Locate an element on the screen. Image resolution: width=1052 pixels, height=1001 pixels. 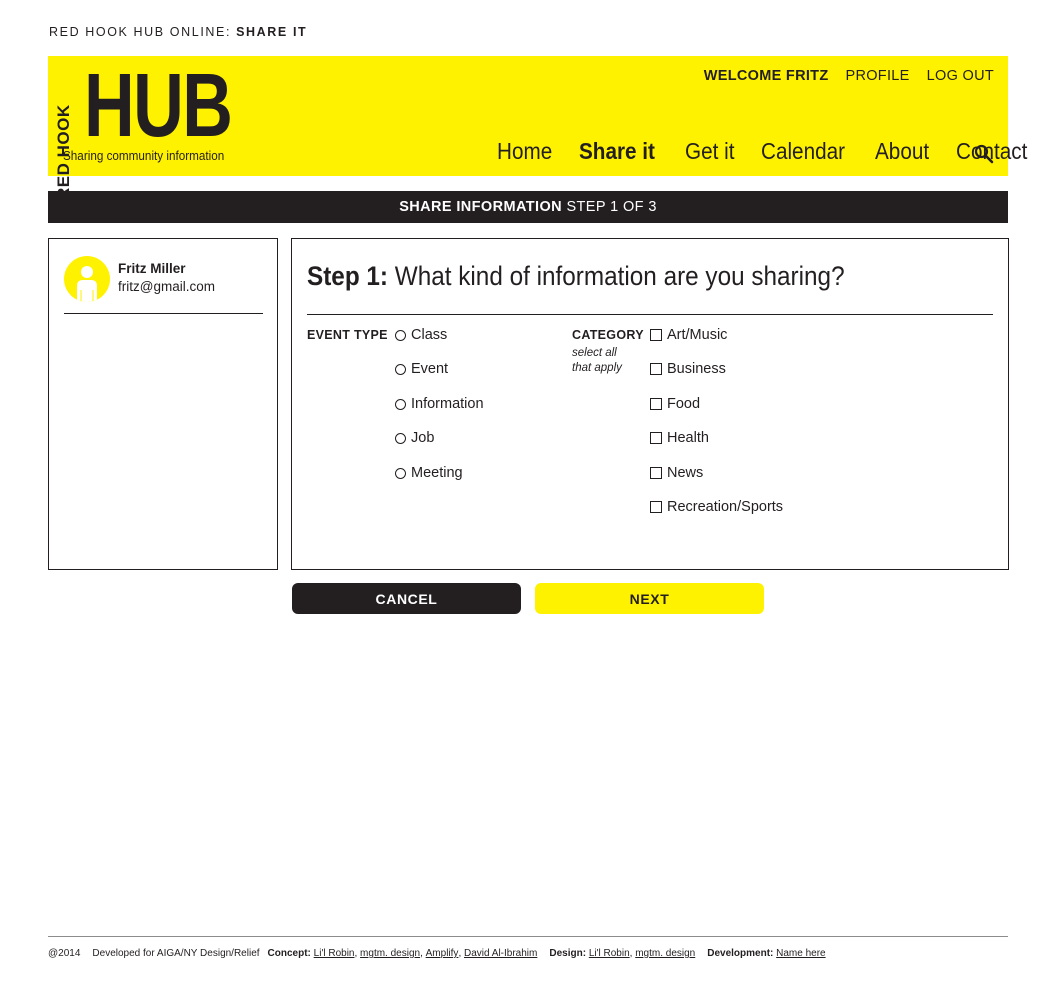
credit-link: Name here is located at coordinates (800, 953).